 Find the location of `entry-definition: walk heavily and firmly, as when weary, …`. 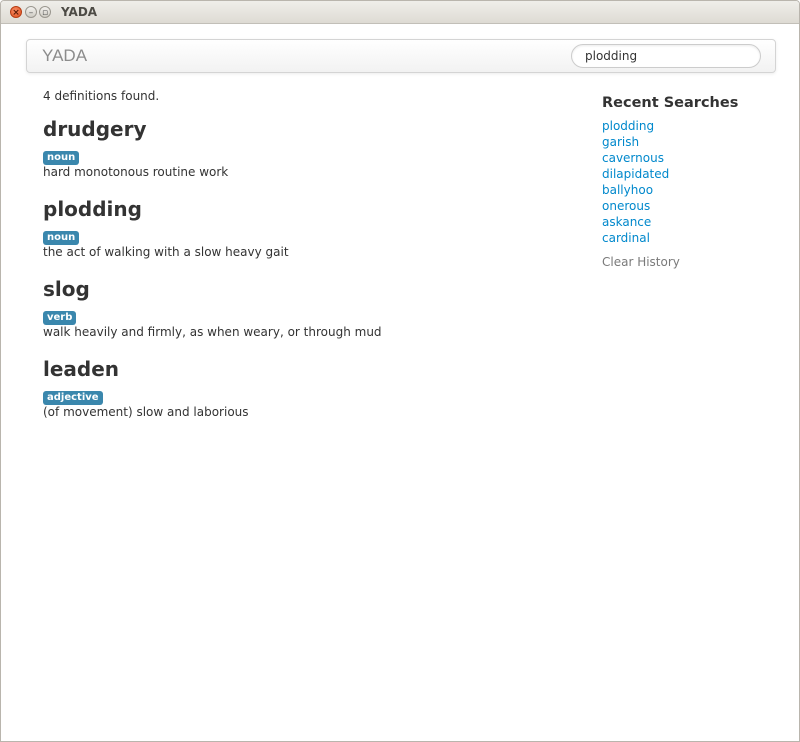

entry-definition: walk heavily and firmly, as when weary, … is located at coordinates (212, 332).